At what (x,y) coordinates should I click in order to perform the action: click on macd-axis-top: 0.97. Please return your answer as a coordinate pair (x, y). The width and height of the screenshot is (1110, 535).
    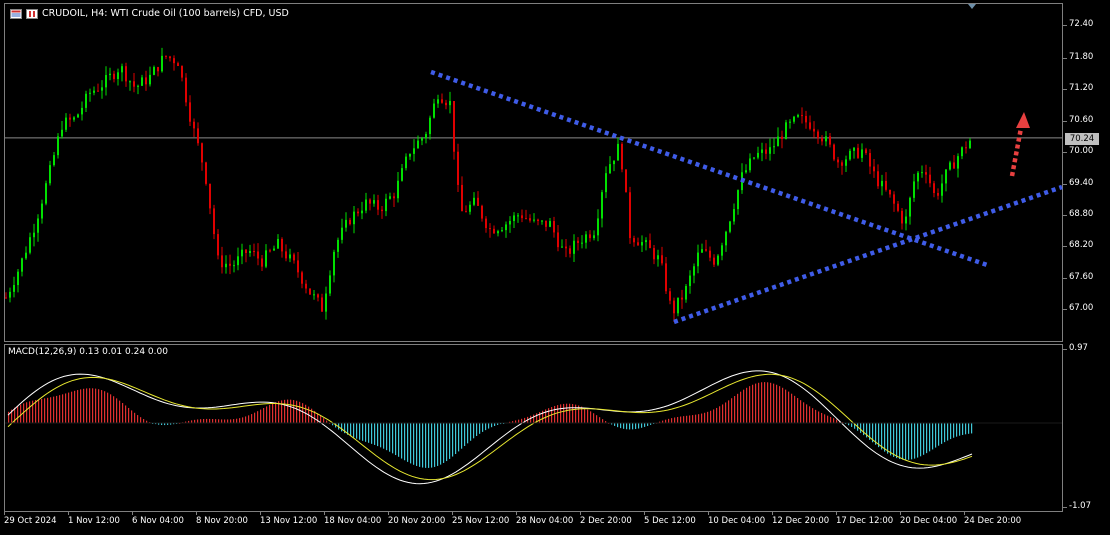
    Looking at the image, I should click on (1075, 348).